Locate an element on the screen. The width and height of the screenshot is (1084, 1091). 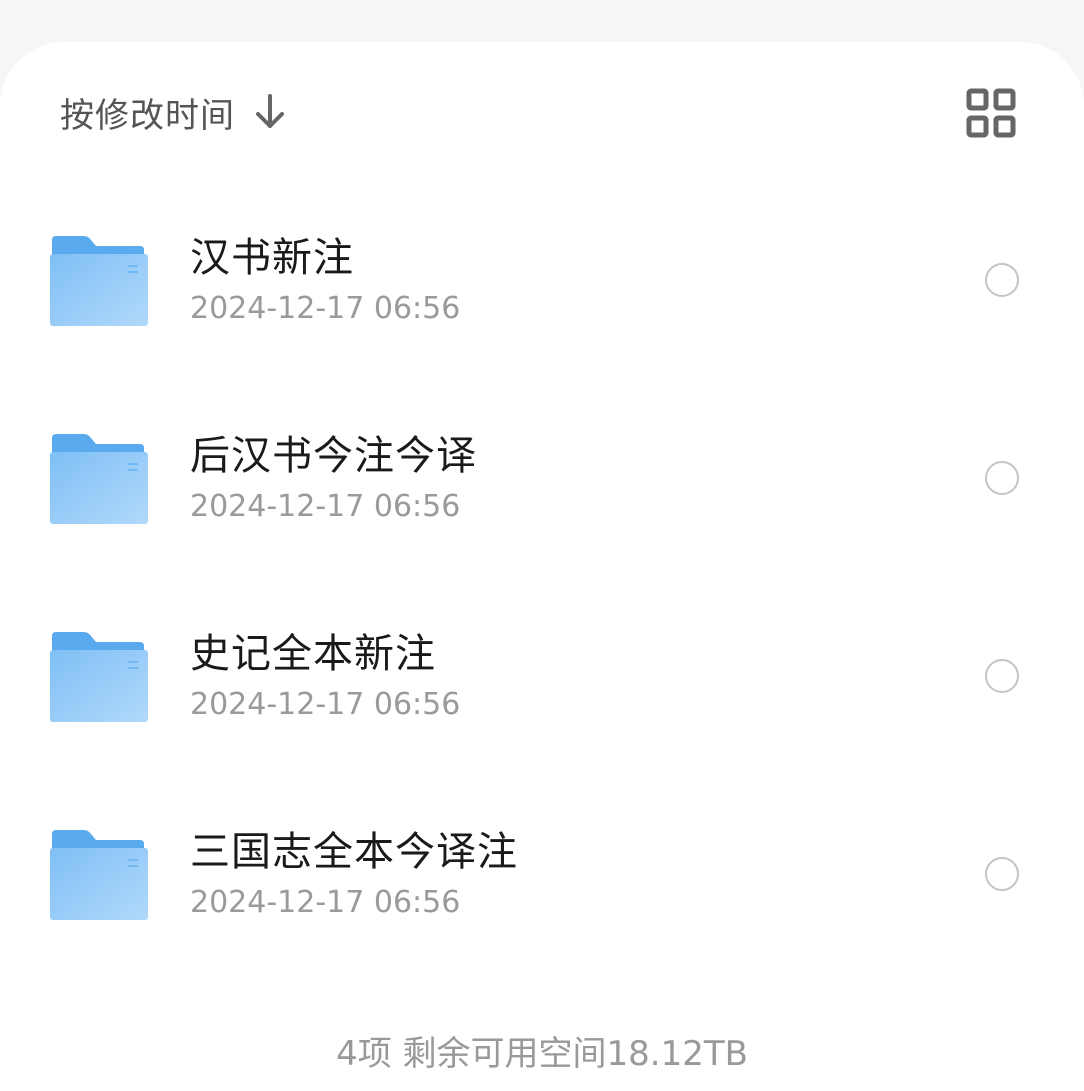
folder-name: 史记全本新注 is located at coordinates (313, 654).